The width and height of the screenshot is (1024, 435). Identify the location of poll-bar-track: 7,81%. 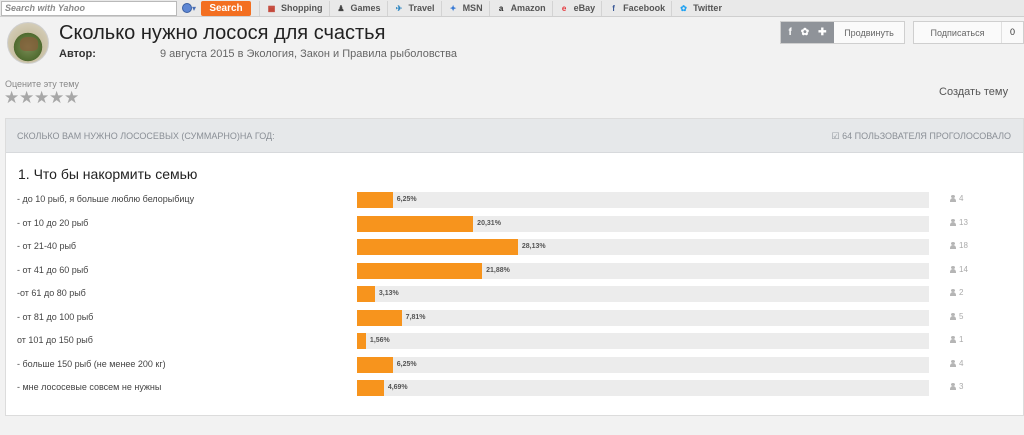
(643, 317).